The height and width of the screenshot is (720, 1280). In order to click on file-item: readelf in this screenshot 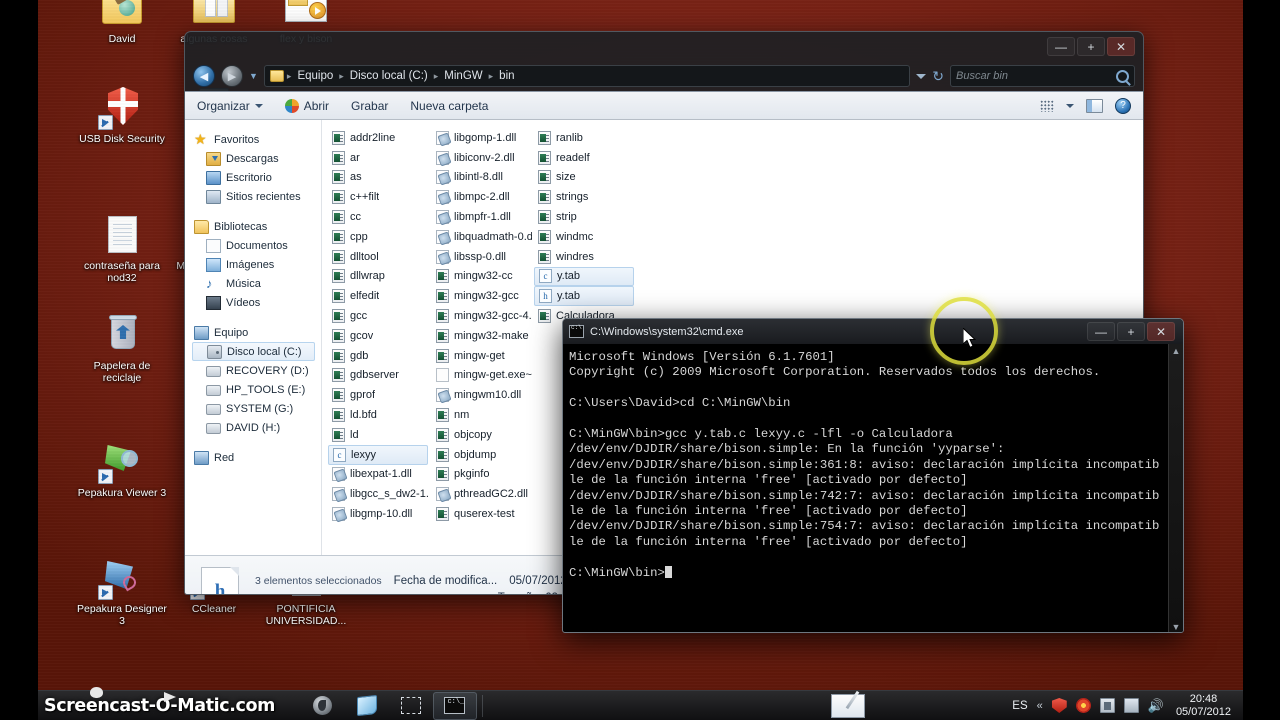, I will do `click(584, 158)`.